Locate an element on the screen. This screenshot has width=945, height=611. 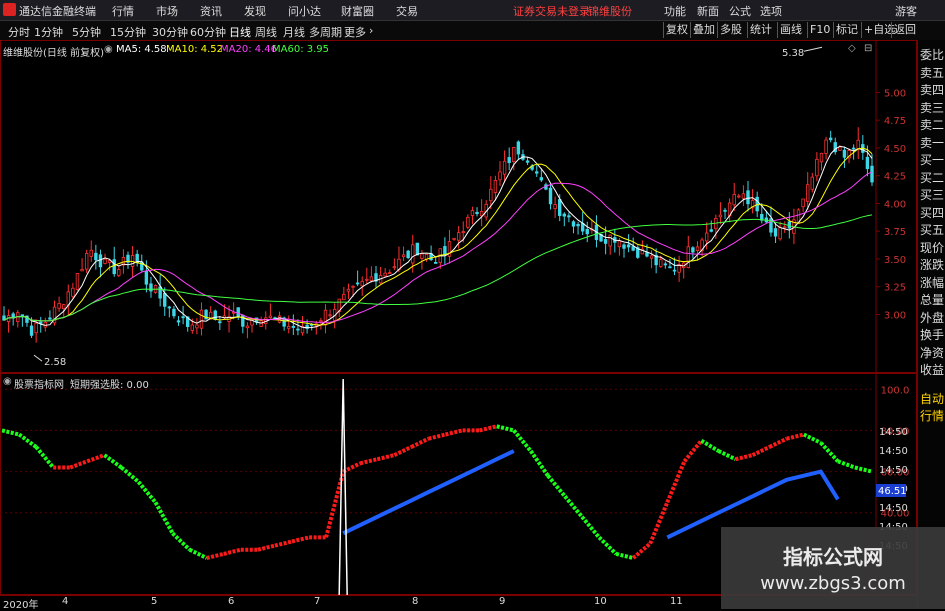
menu-trade: 交易 is located at coordinates (407, 11).